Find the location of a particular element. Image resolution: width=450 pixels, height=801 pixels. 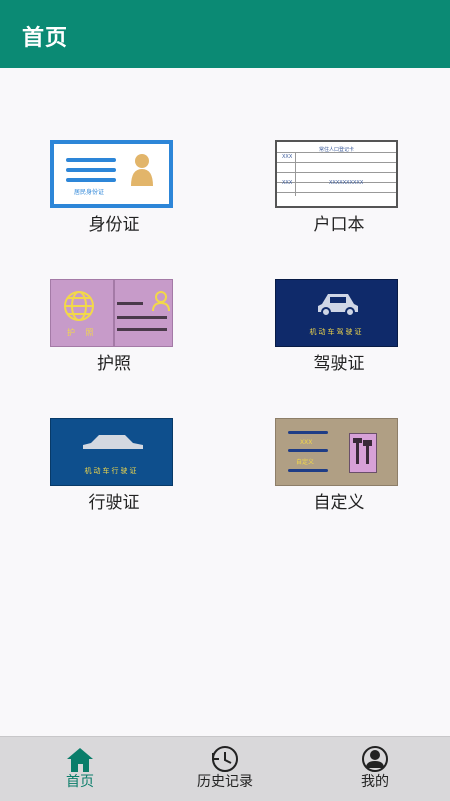

home-icon is located at coordinates (80, 760).